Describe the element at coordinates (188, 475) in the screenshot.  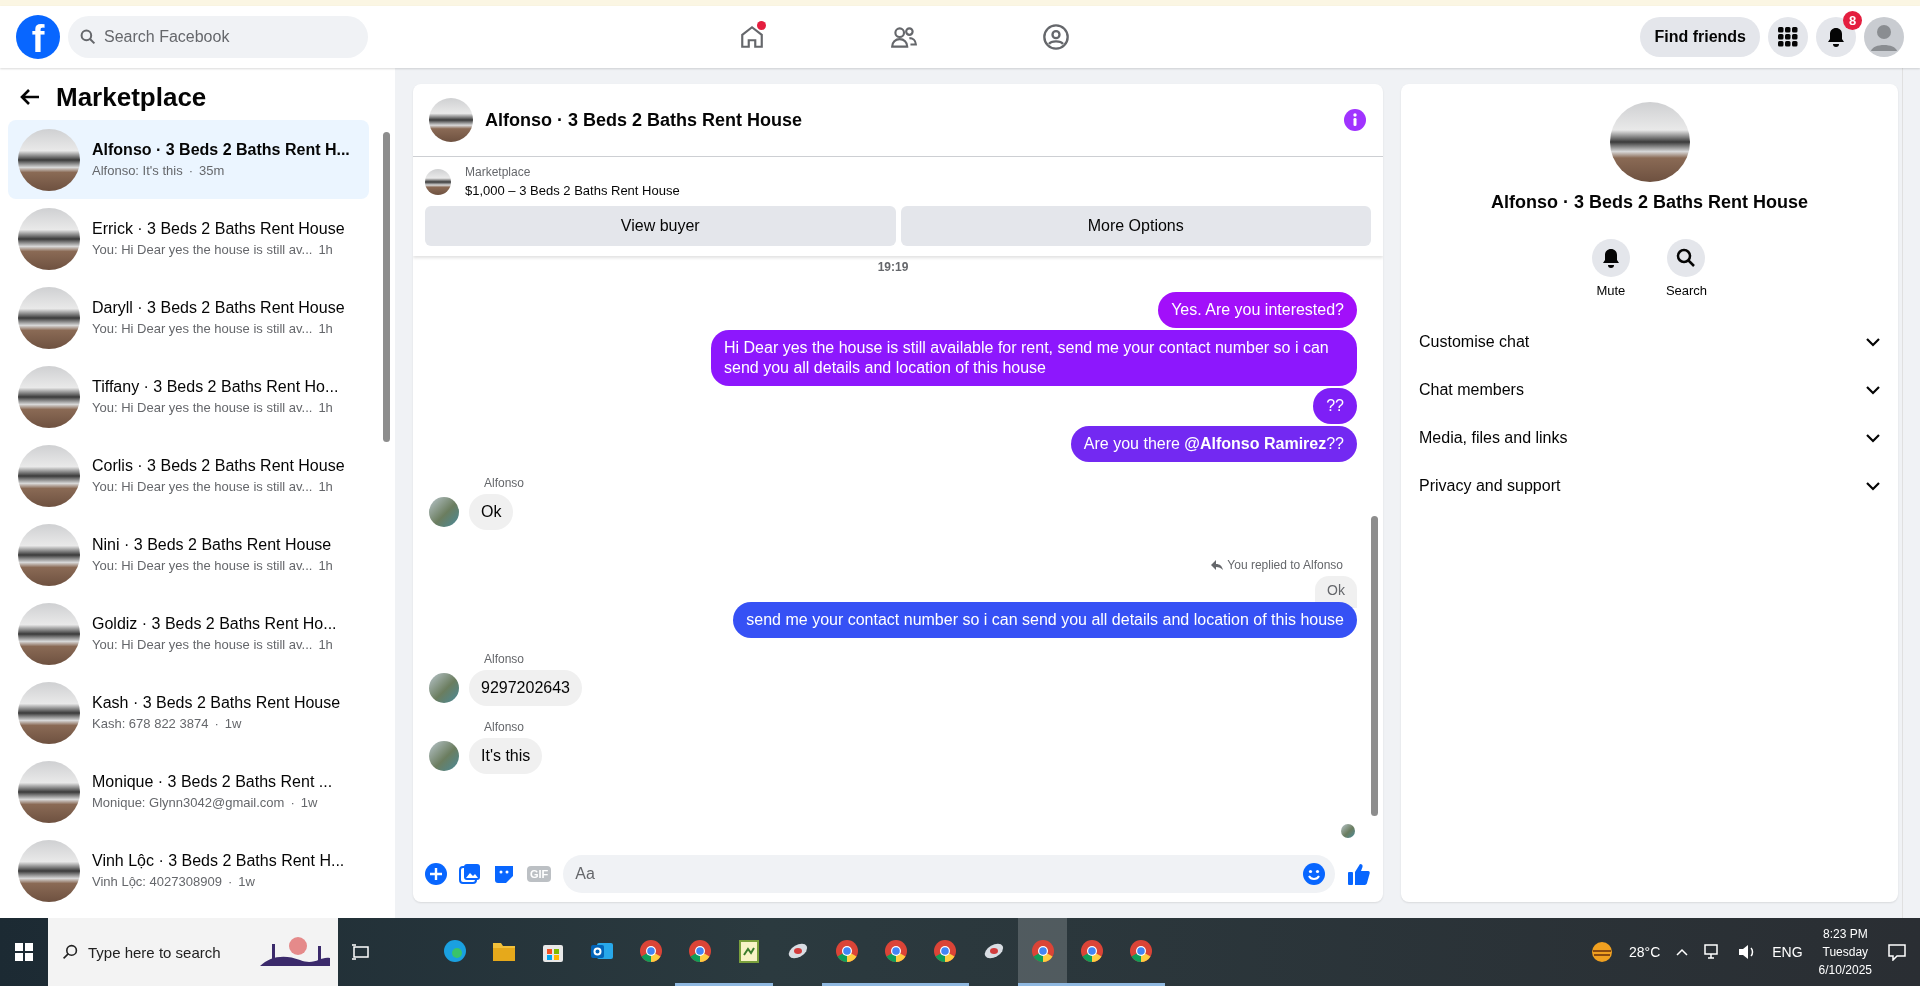
I see `conversation-item: Corlis · 3 Beds 2 Baths Rent House You: Hi Dear yes the house is still av... 1h` at that location.